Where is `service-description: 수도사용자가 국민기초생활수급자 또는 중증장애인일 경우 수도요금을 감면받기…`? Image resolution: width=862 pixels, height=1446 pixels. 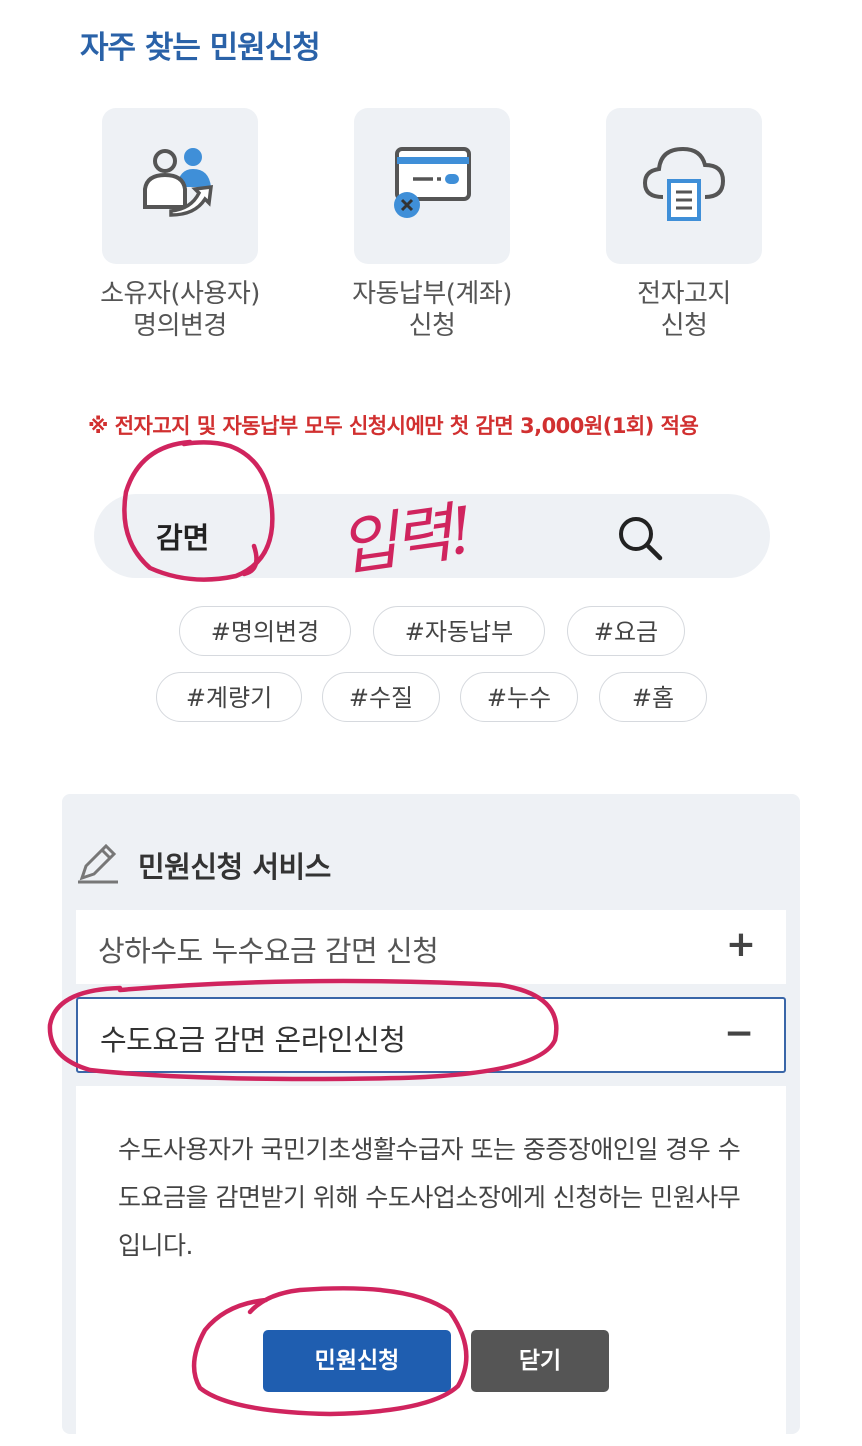 service-description: 수도사용자가 국민기초생활수급자 또는 중증장애인일 경우 수도요금을 감면받기… is located at coordinates (429, 1197).